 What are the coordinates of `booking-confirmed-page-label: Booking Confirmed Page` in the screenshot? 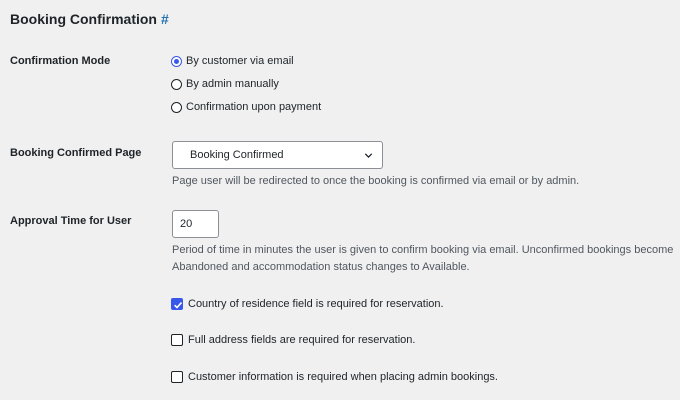 It's located at (76, 153).